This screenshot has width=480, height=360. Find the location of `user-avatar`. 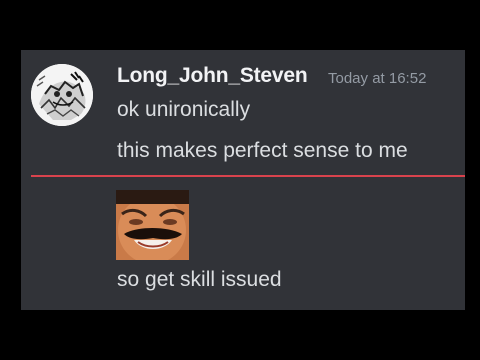

user-avatar is located at coordinates (62, 95).